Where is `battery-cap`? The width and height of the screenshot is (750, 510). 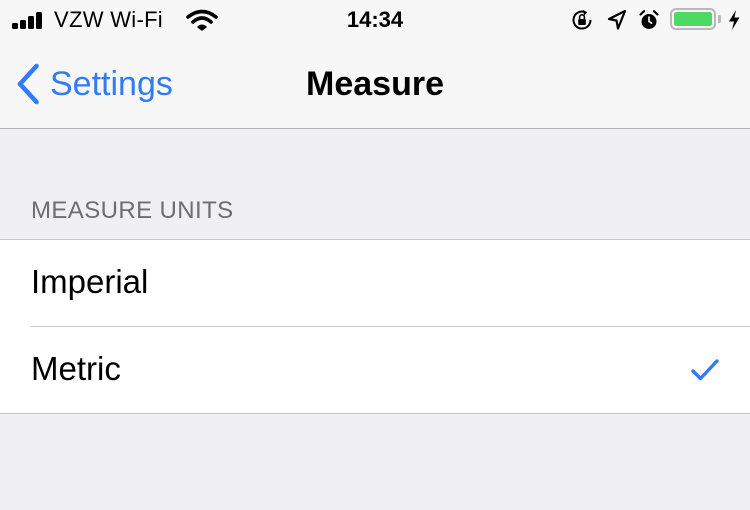
battery-cap is located at coordinates (719, 19).